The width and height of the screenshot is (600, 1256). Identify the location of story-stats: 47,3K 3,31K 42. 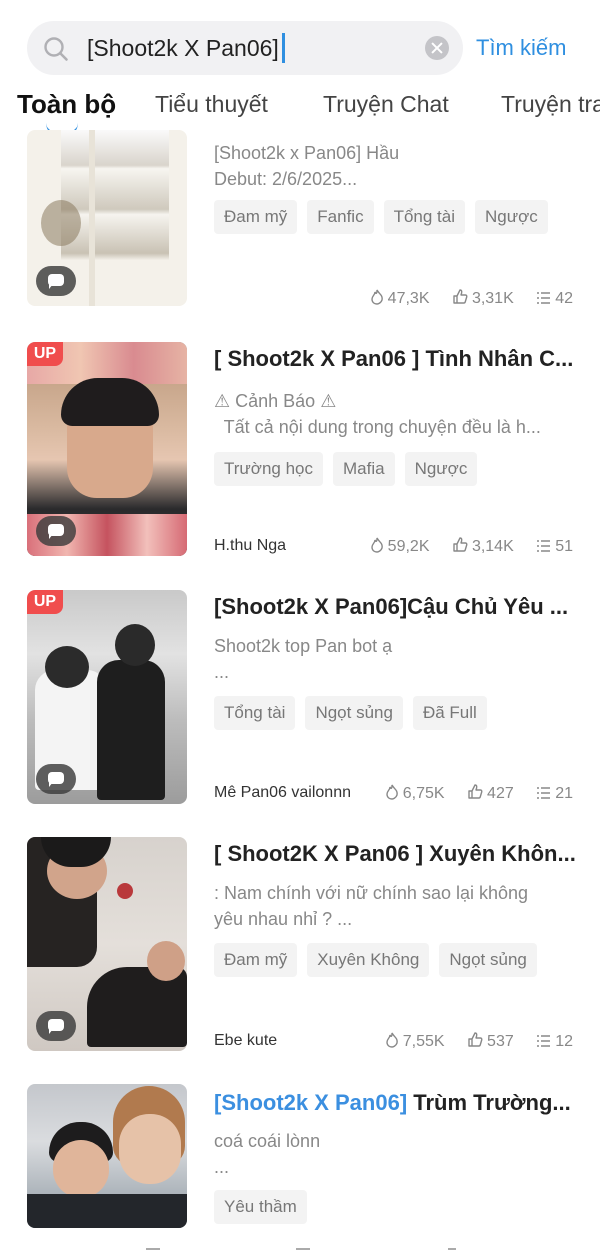
(462, 298).